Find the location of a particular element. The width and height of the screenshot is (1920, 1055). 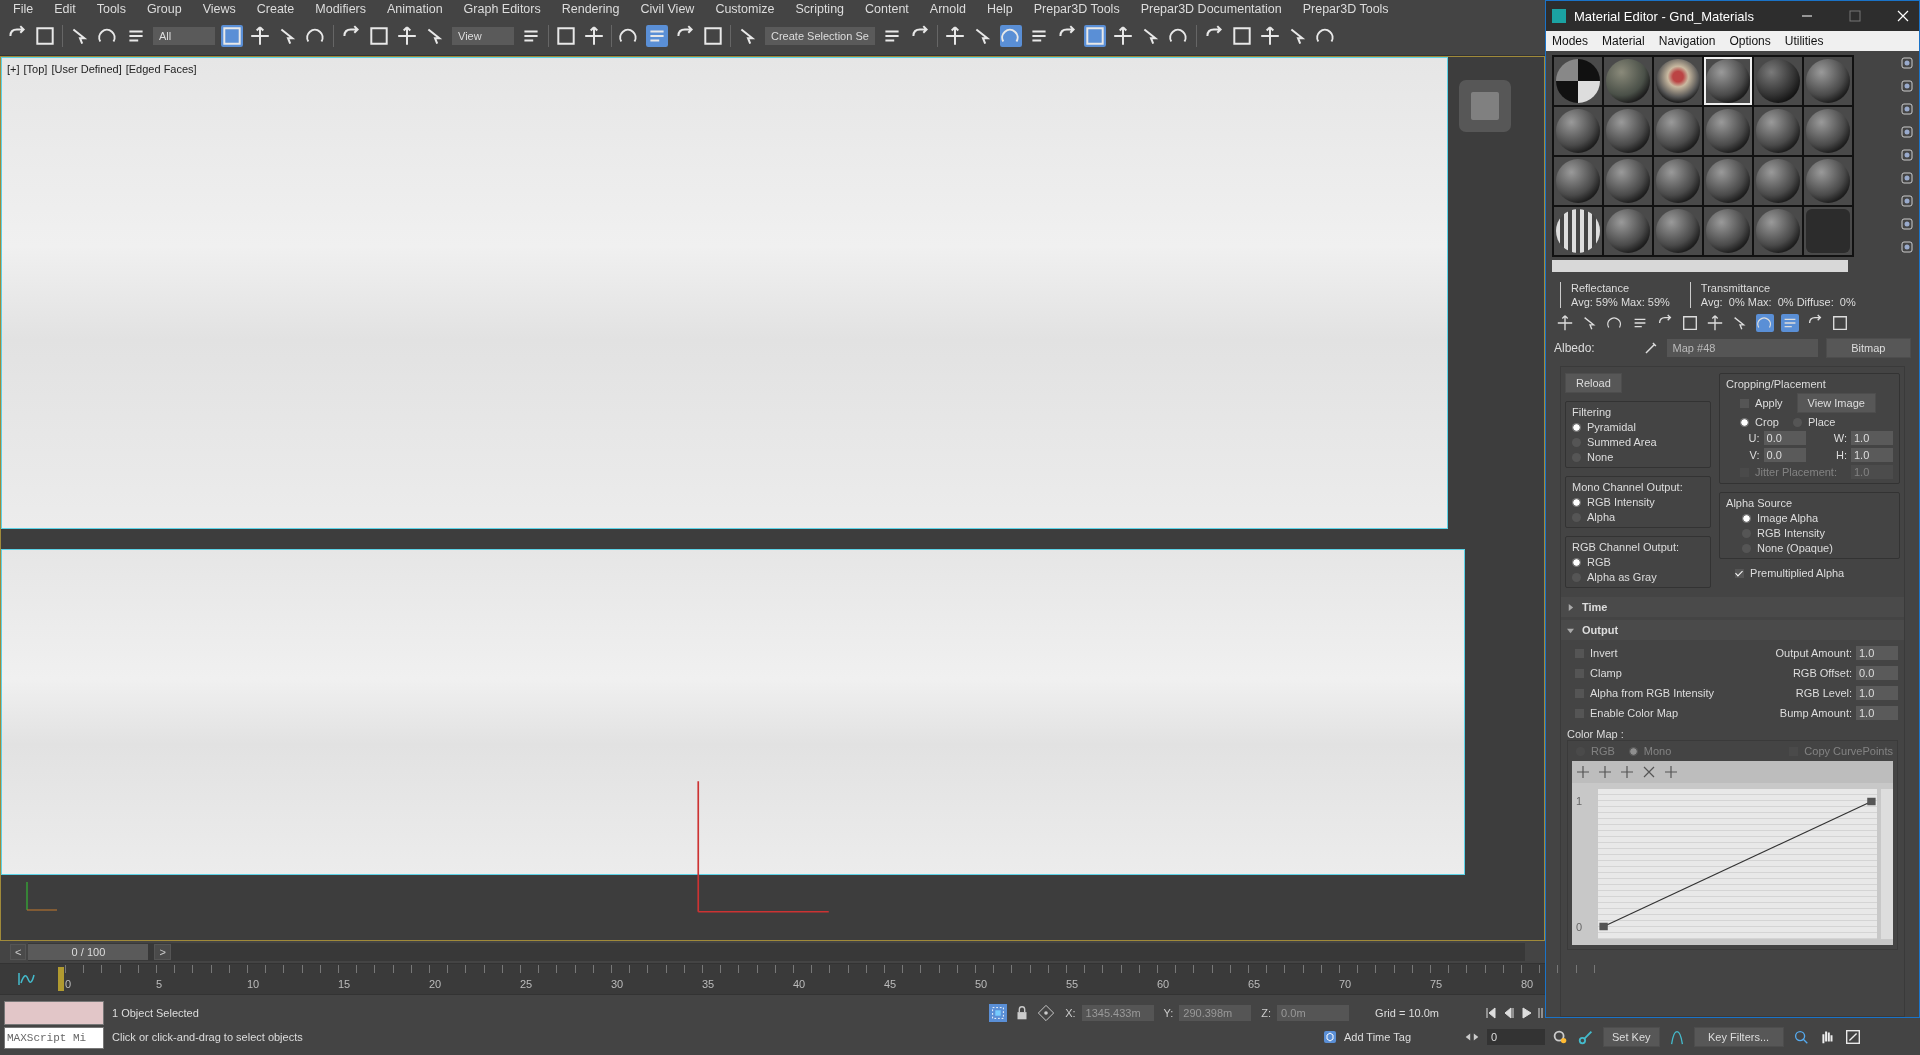

listener-output-field is located at coordinates (54, 1013).